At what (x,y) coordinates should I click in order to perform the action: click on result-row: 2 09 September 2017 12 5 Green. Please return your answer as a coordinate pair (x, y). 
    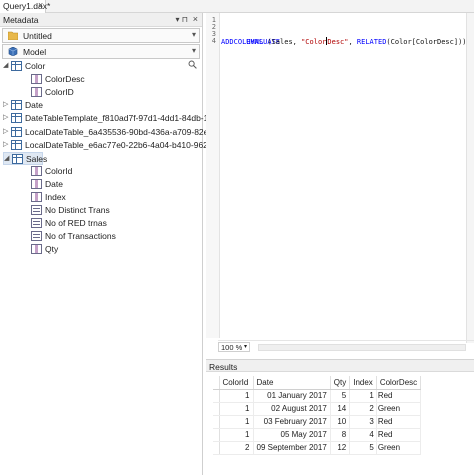
    Looking at the image, I should click on (317, 448).